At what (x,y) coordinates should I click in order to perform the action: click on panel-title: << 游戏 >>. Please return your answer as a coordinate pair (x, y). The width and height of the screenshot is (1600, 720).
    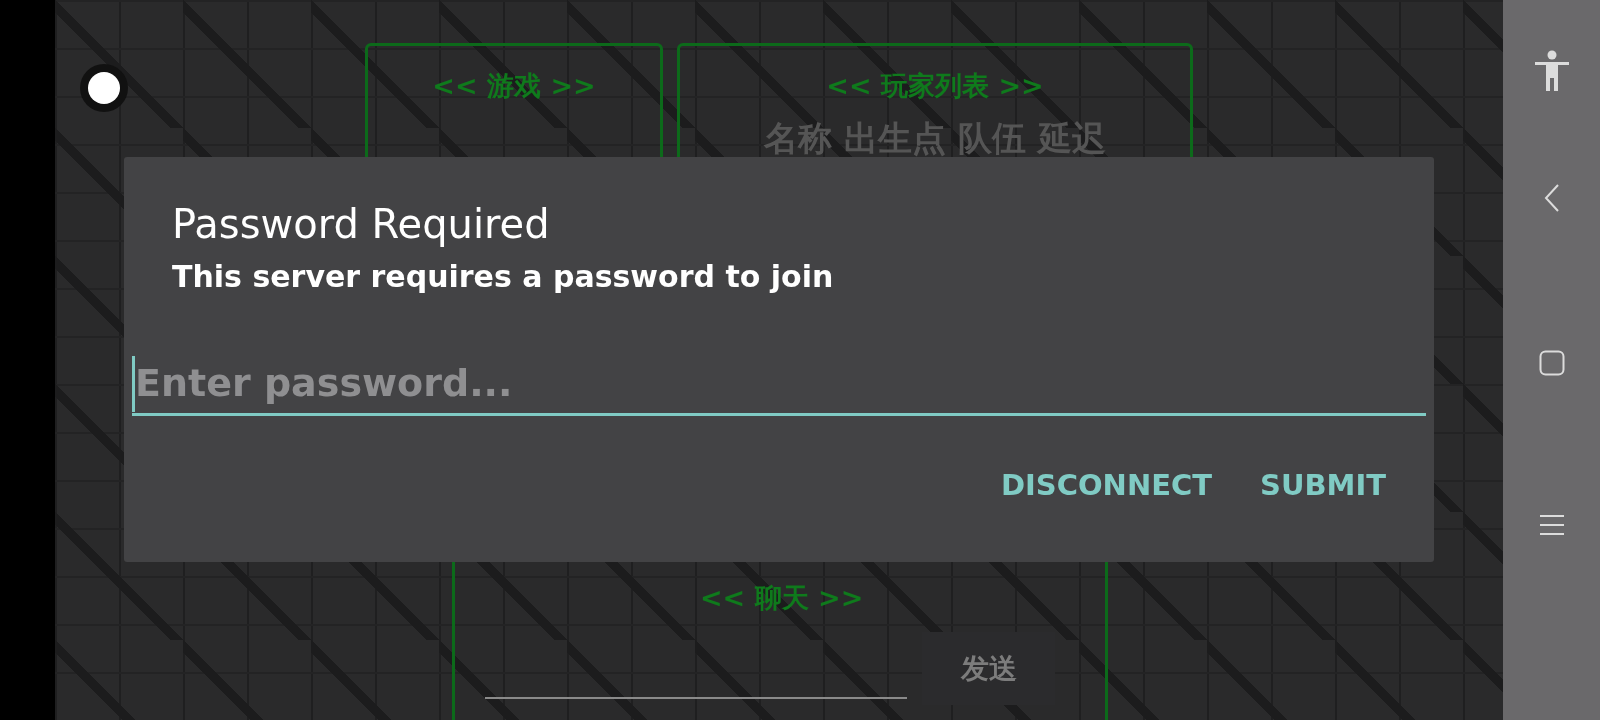
    Looking at the image, I should click on (514, 86).